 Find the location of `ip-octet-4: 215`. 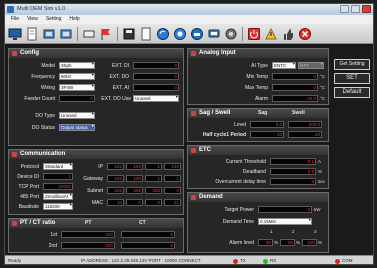

ip-octet-4: 215 is located at coordinates (172, 166).